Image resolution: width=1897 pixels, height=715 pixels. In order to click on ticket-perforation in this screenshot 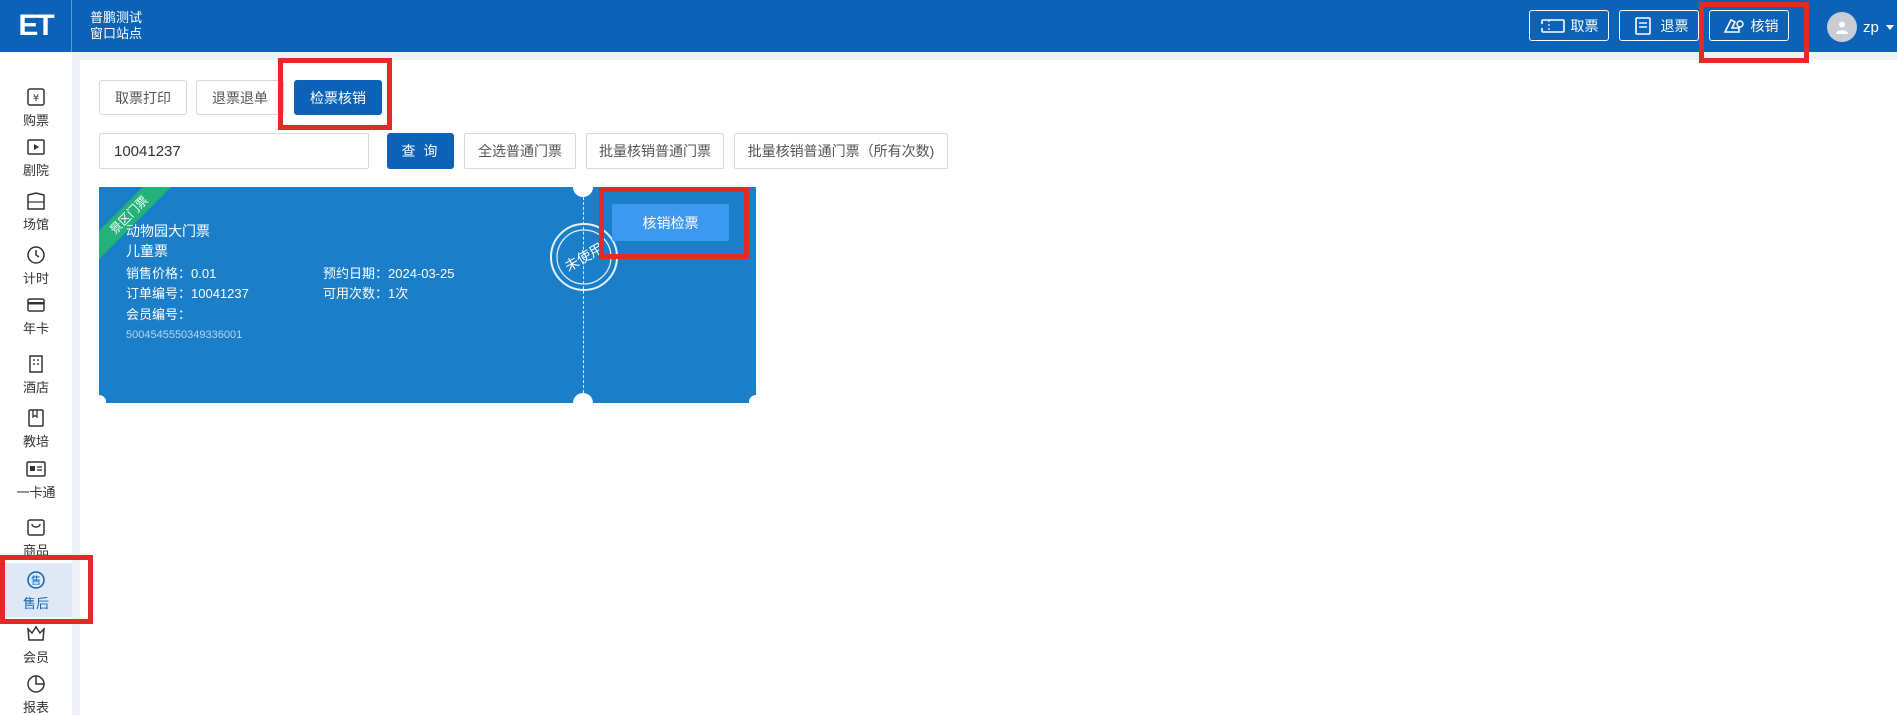, I will do `click(583, 295)`.